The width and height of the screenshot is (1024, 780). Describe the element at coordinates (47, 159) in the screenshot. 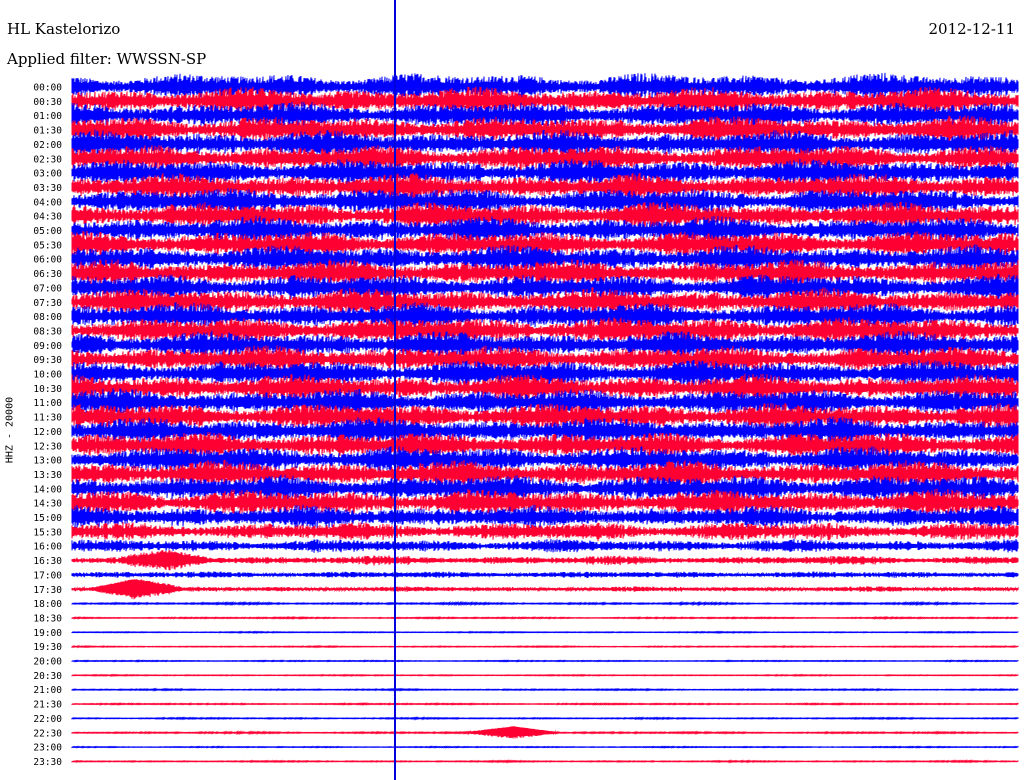

I see `tick-label: 02:30` at that location.